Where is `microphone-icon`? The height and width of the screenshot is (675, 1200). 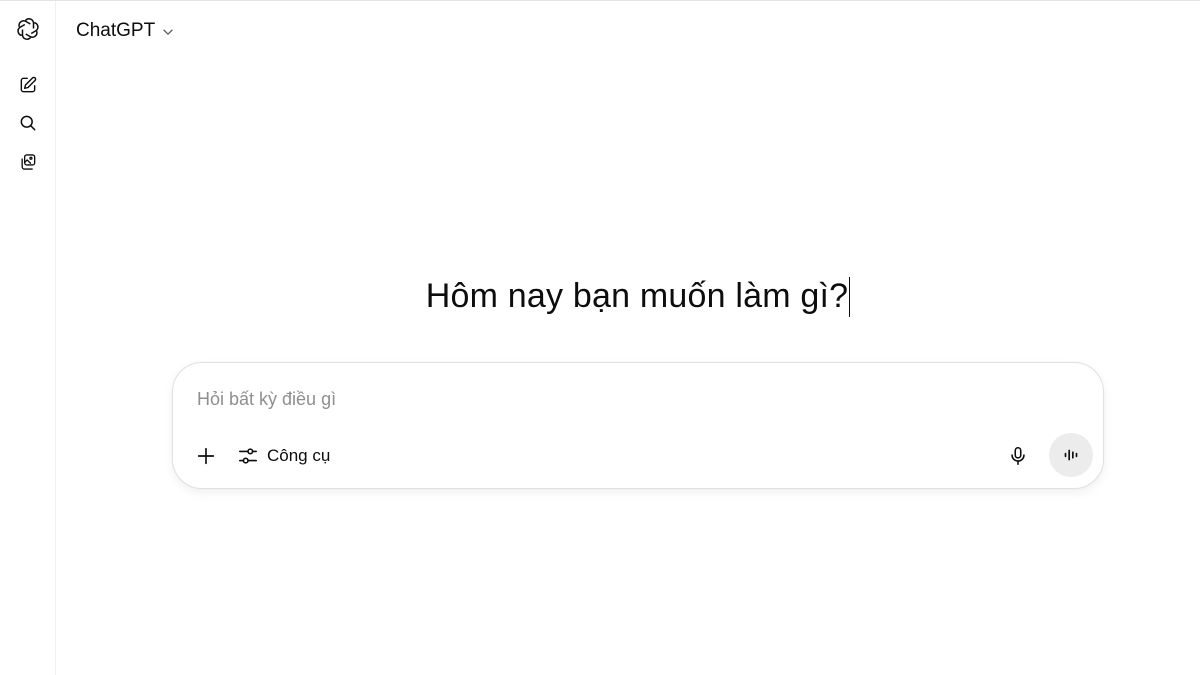 microphone-icon is located at coordinates (1018, 456).